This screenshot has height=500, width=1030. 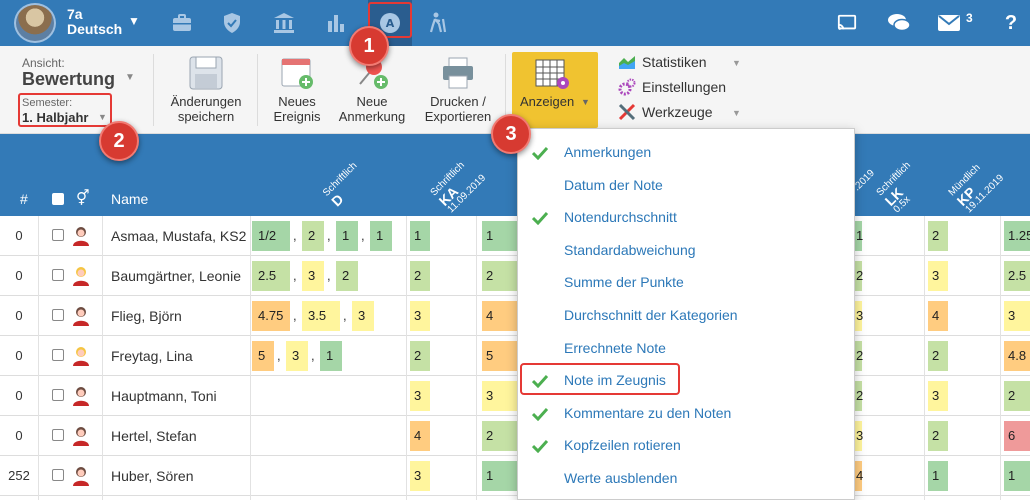 What do you see at coordinates (438, 23) in the screenshot?
I see `hiking-icon` at bounding box center [438, 23].